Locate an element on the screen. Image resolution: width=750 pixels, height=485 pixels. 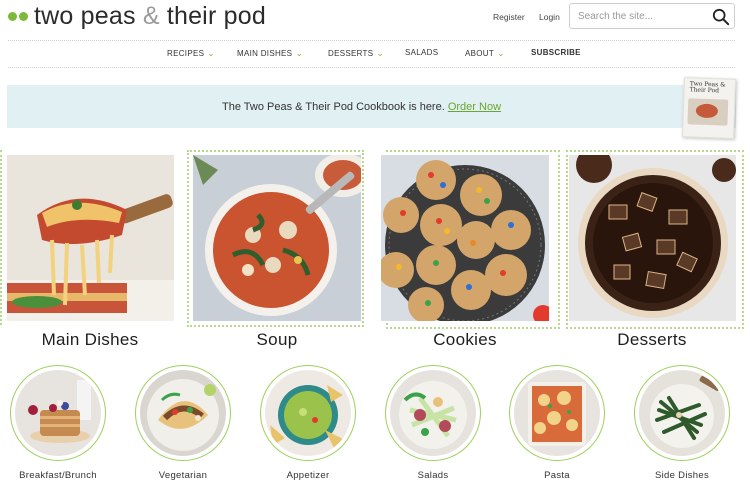
category-label-main-dishes: Main Dishes is located at coordinates (92, 340).